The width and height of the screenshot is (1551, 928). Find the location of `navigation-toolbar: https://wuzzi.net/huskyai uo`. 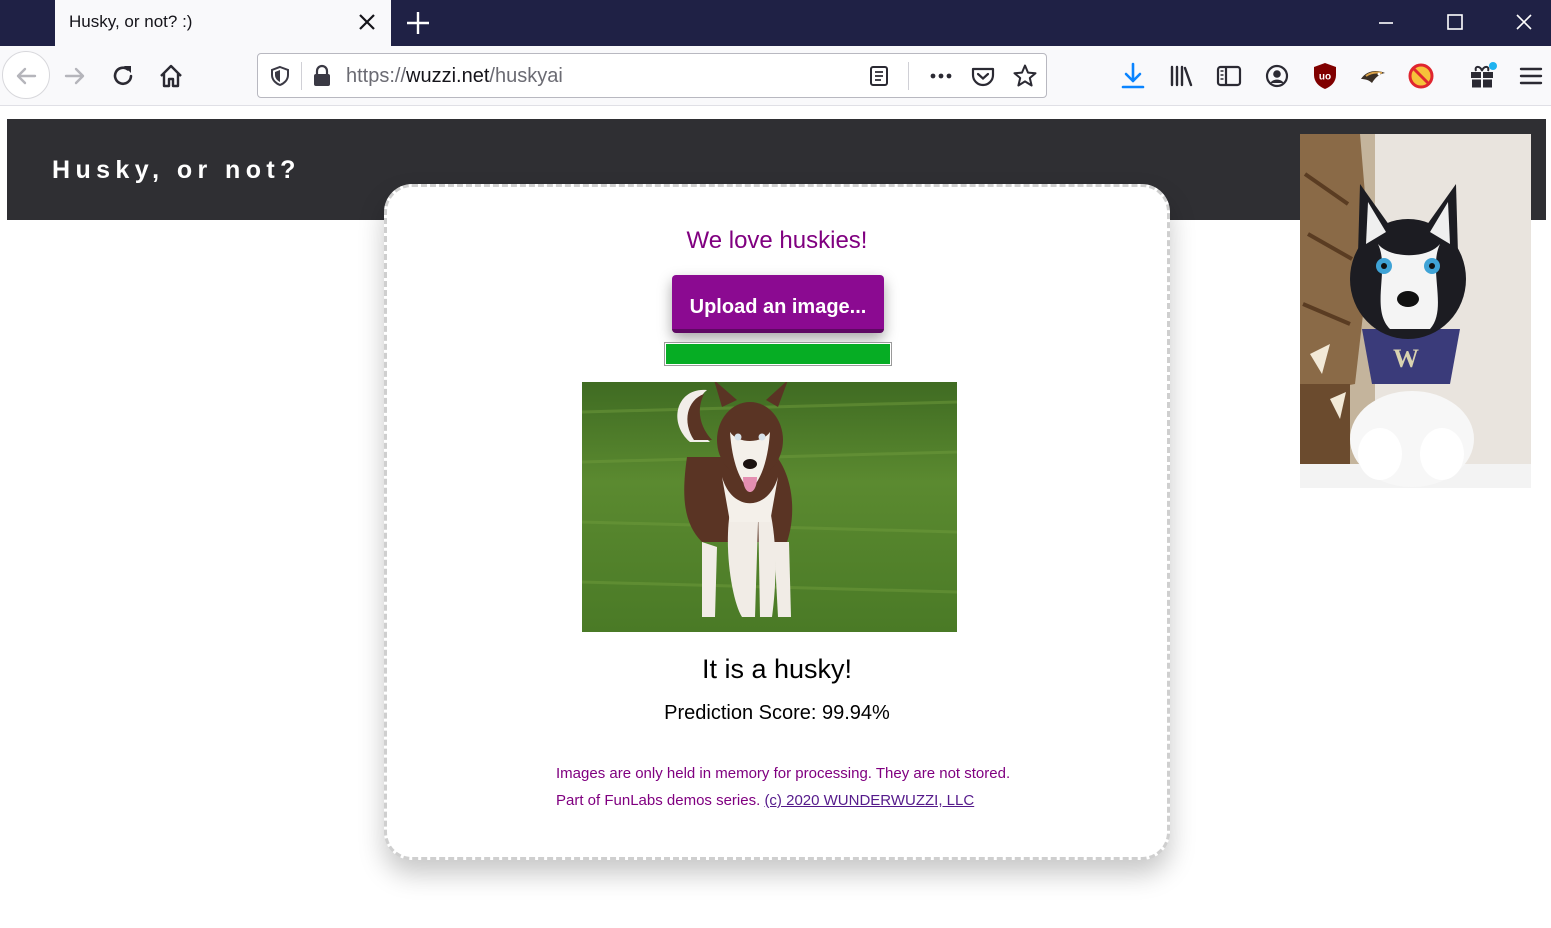

navigation-toolbar: https://wuzzi.net/huskyai uo is located at coordinates (775, 76).